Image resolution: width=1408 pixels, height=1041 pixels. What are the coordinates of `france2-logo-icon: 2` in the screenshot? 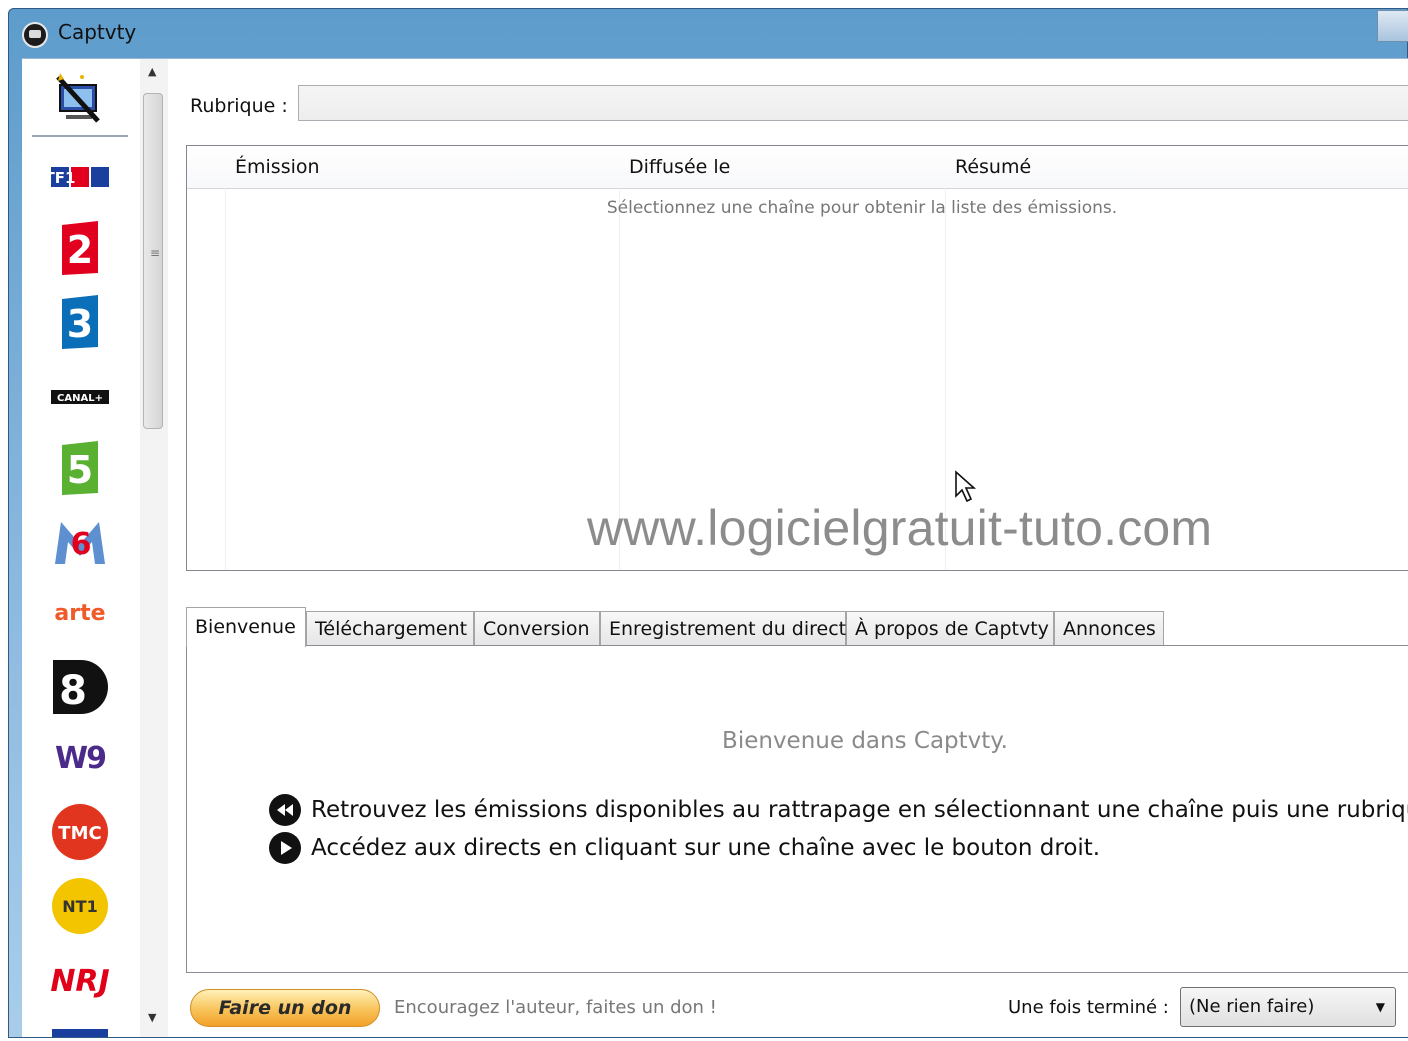 It's located at (80, 248).